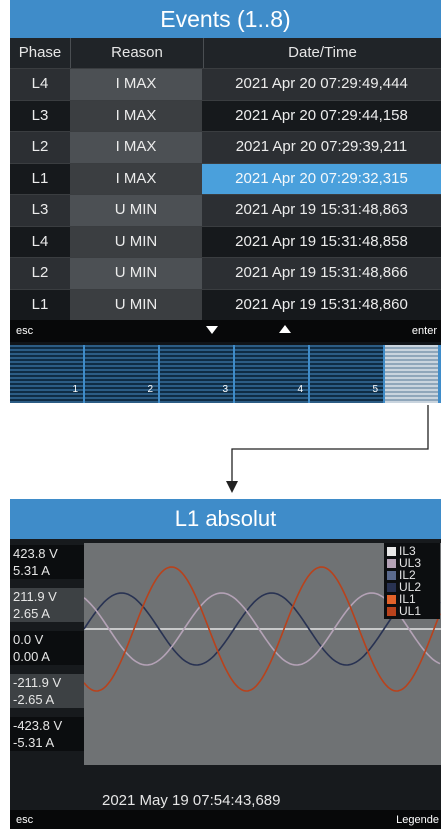  I want to click on y-label-voltage-zero: 0.0 V, so click(47, 639).